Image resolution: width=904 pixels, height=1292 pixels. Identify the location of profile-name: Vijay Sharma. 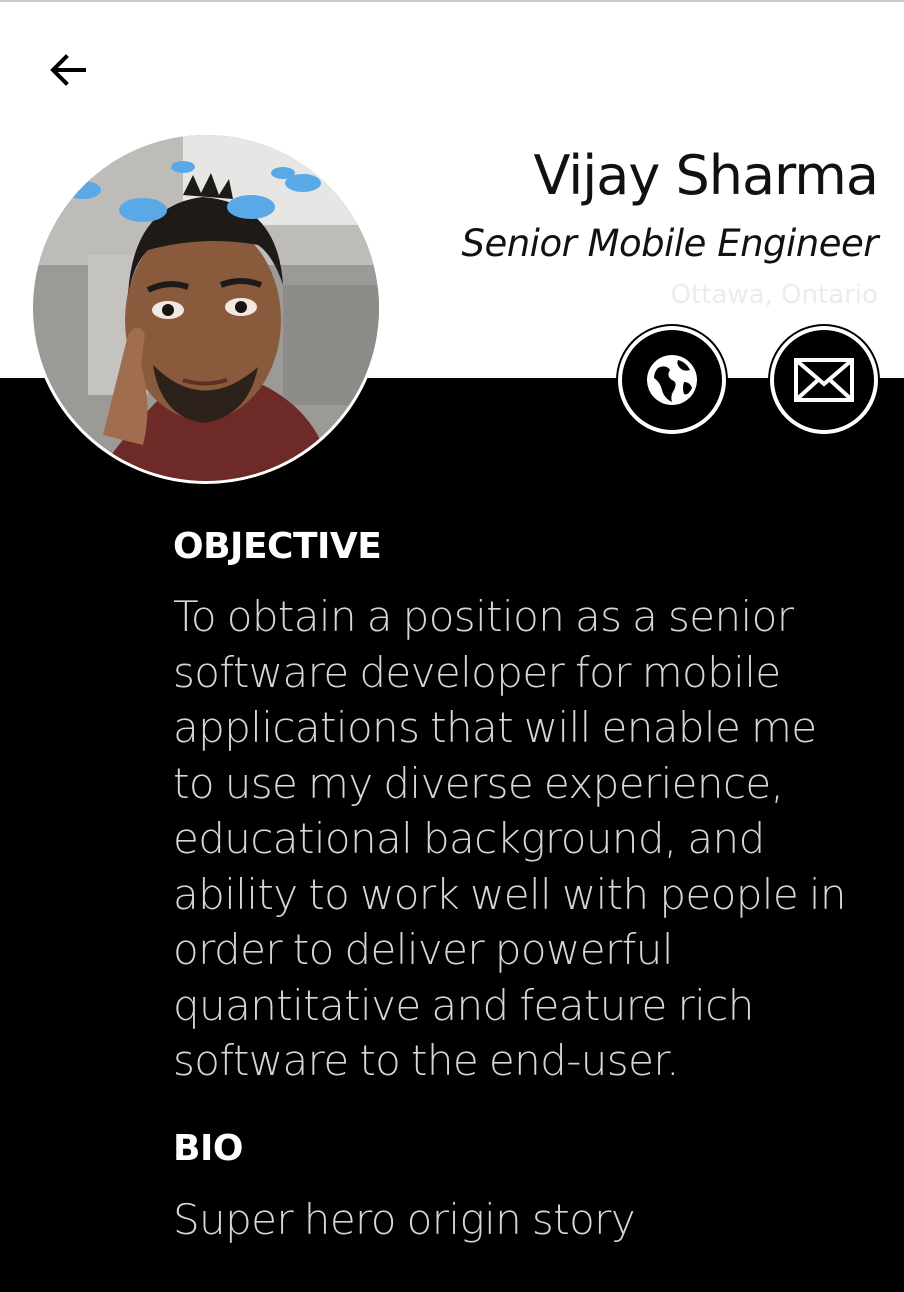
(706, 175).